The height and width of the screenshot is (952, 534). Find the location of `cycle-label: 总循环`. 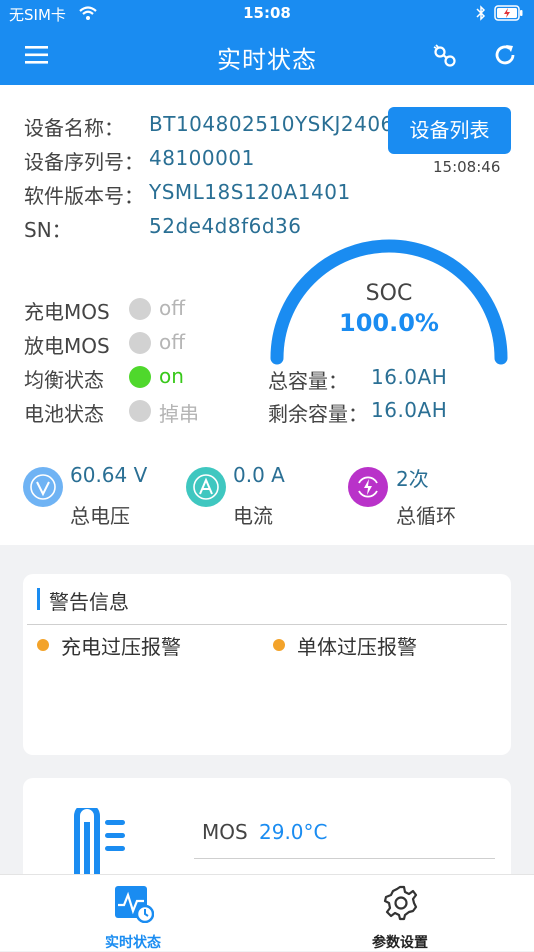

cycle-label: 总循环 is located at coordinates (426, 516).